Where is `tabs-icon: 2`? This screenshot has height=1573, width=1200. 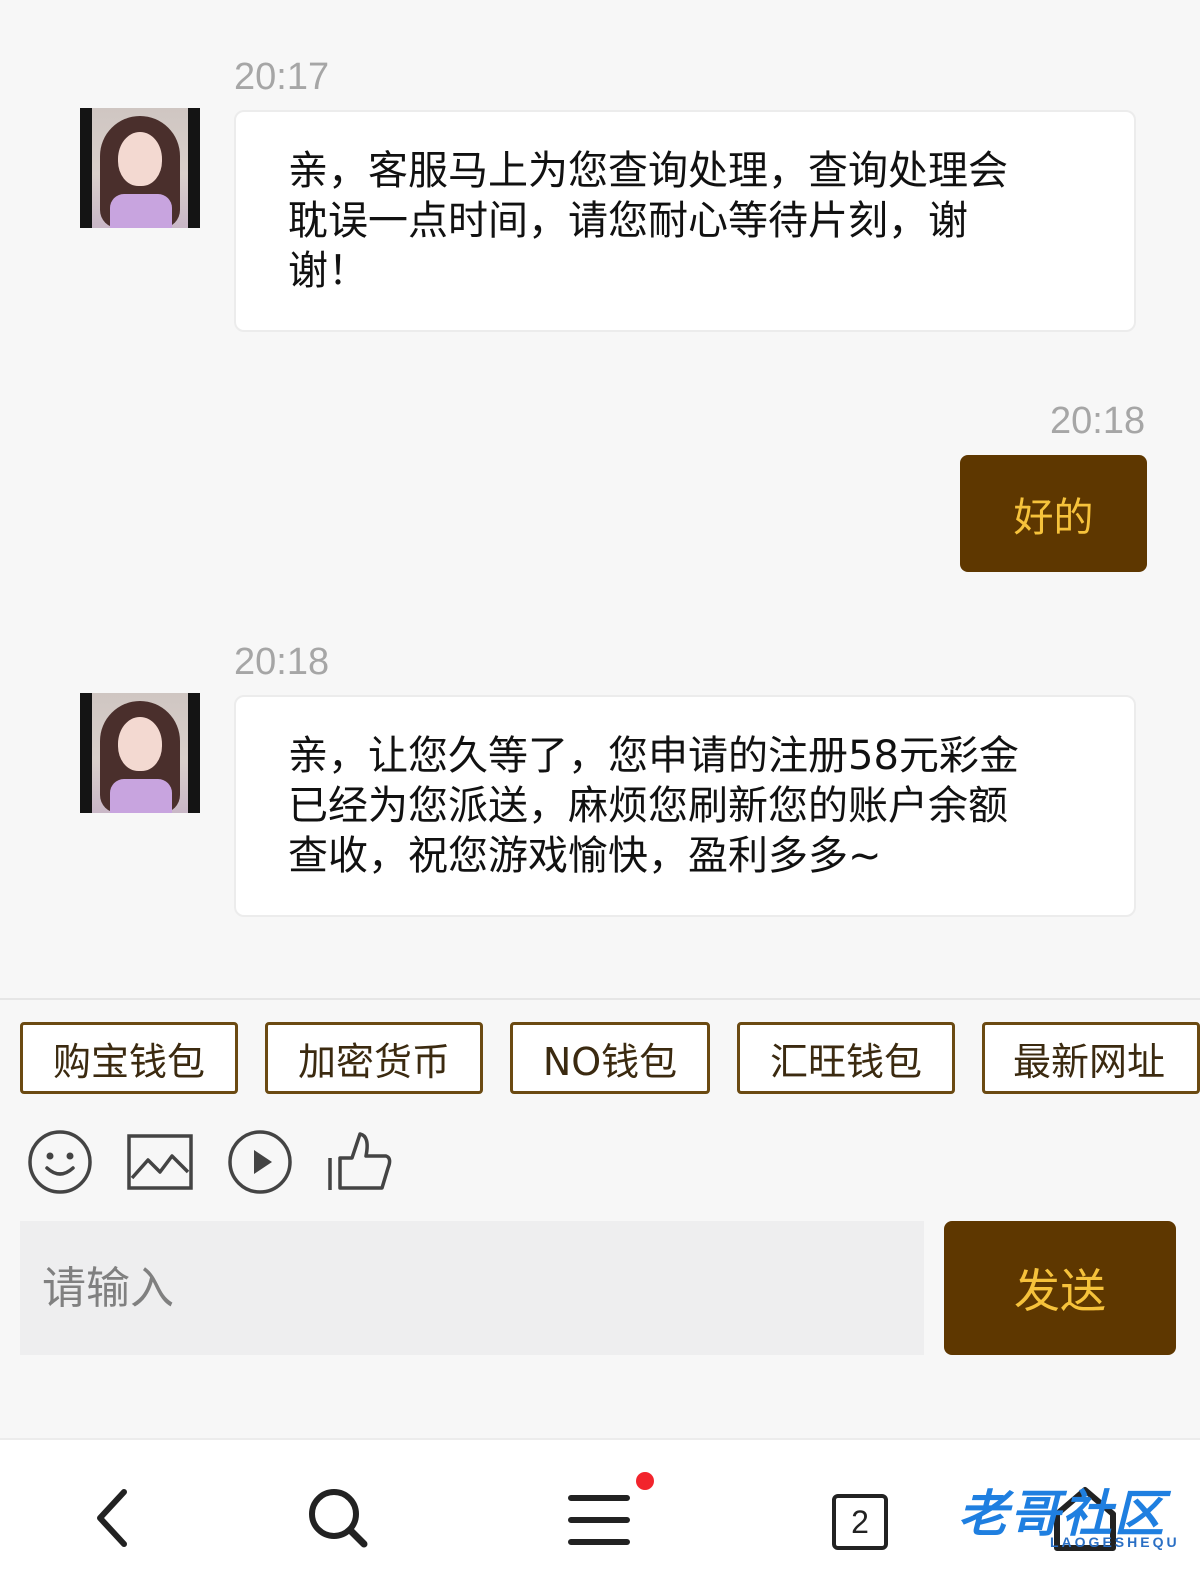 tabs-icon: 2 is located at coordinates (860, 1522).